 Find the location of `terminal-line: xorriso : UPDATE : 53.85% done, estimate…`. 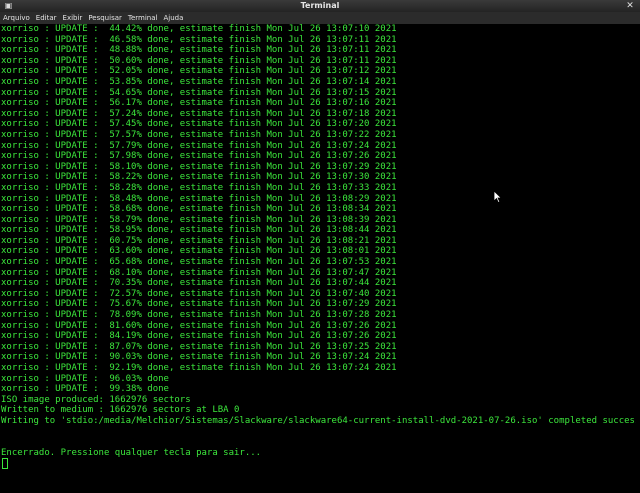

terminal-line: xorriso : UPDATE : 53.85% done, estimate… is located at coordinates (199, 81).